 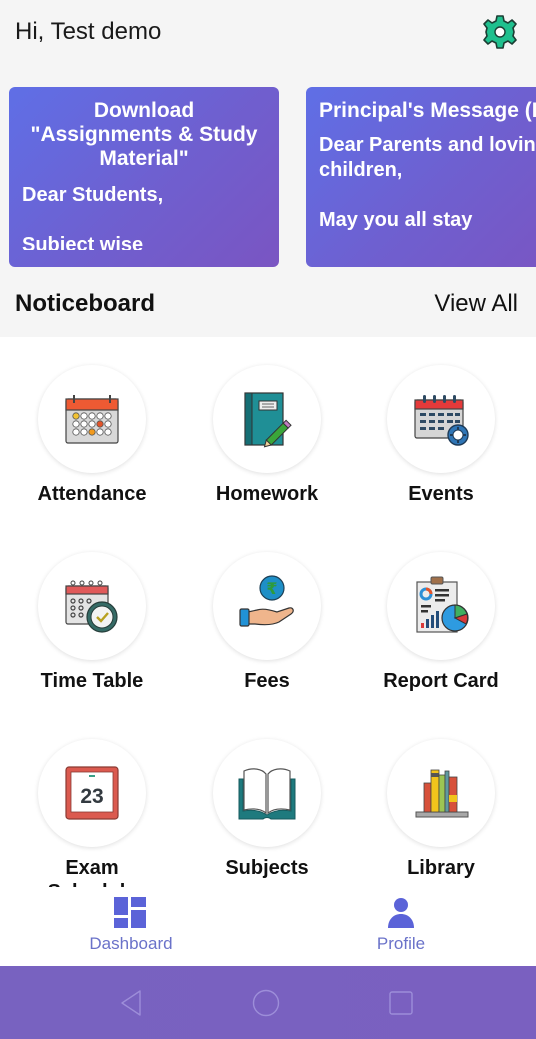 What do you see at coordinates (88, 31) in the screenshot?
I see `greeting: Hi, Test demo` at bounding box center [88, 31].